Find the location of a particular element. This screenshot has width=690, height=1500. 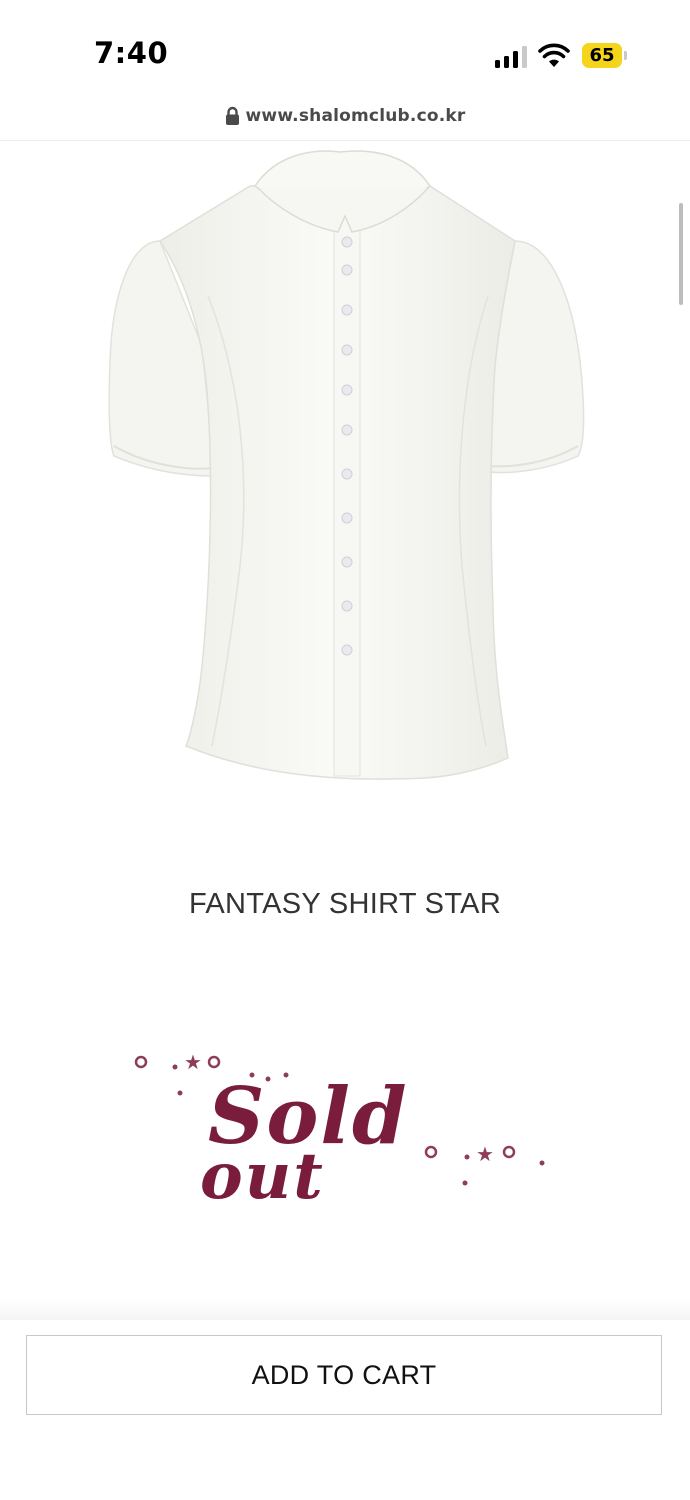

battery-tip is located at coordinates (625, 55).